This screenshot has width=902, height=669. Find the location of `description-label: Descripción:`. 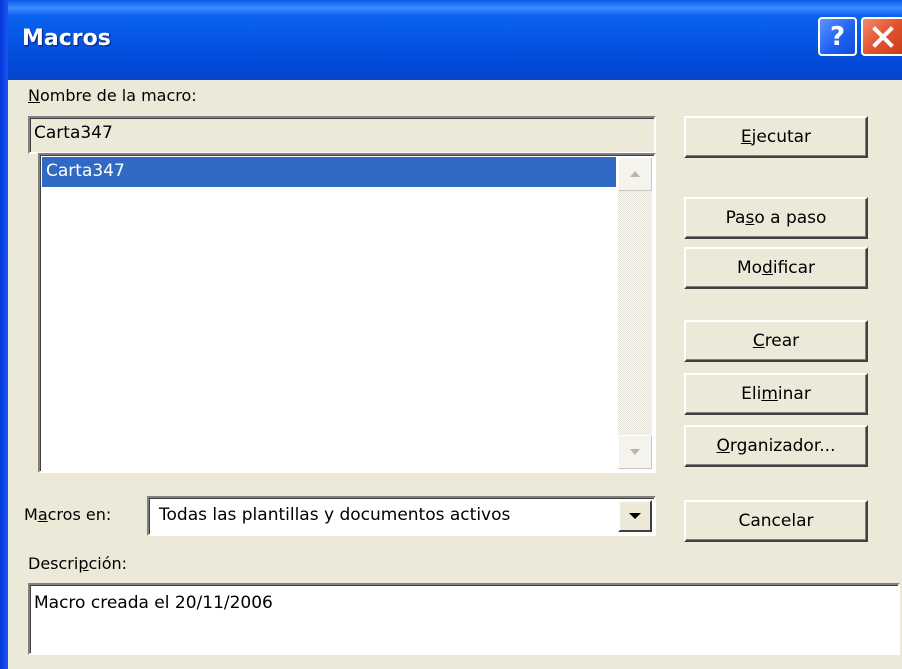

description-label: Descripción: is located at coordinates (78, 563).